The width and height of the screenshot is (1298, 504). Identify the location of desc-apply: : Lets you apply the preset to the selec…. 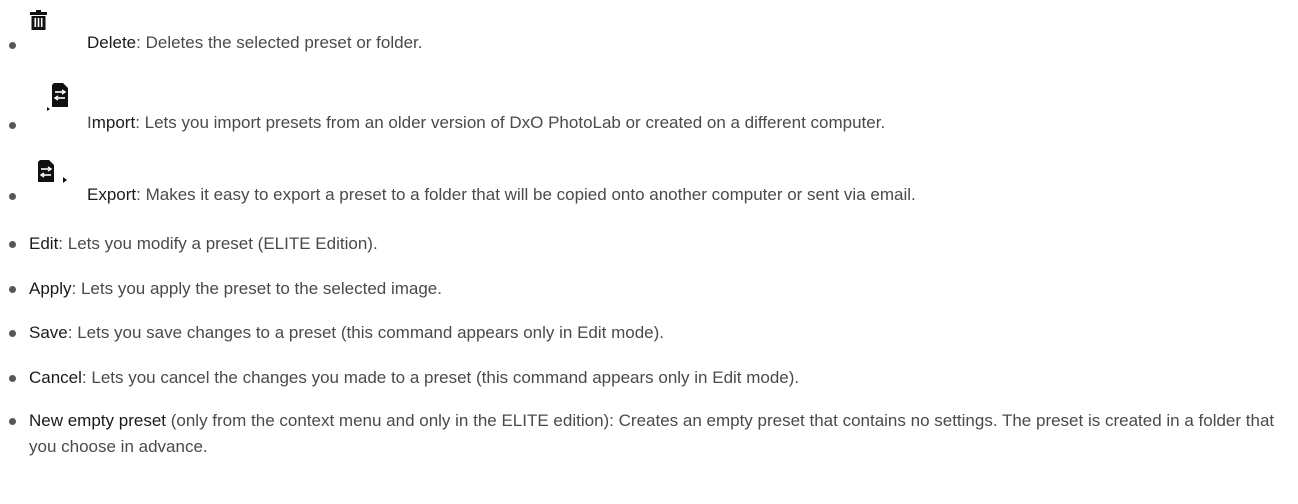
(256, 288).